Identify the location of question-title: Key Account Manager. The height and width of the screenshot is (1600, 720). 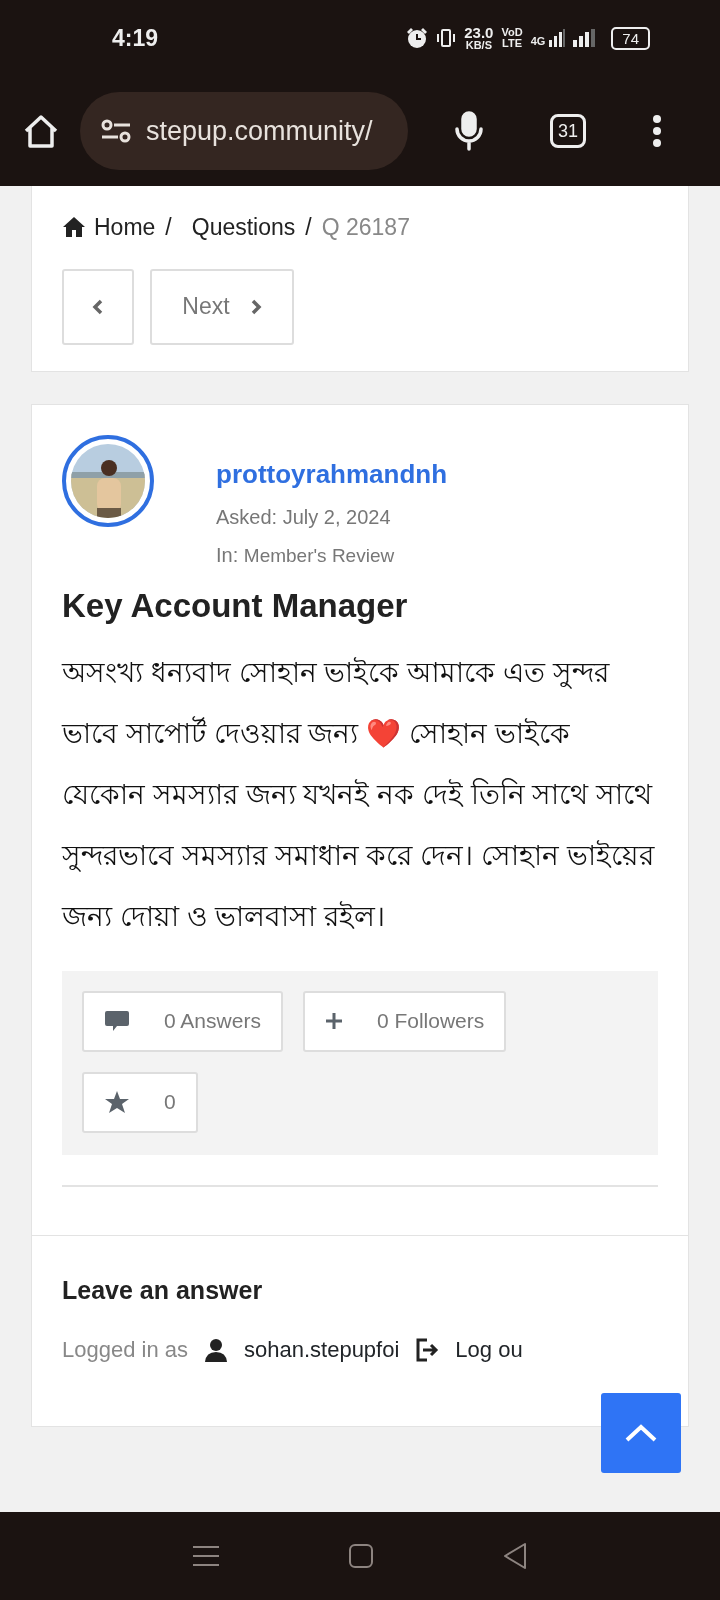
(235, 606).